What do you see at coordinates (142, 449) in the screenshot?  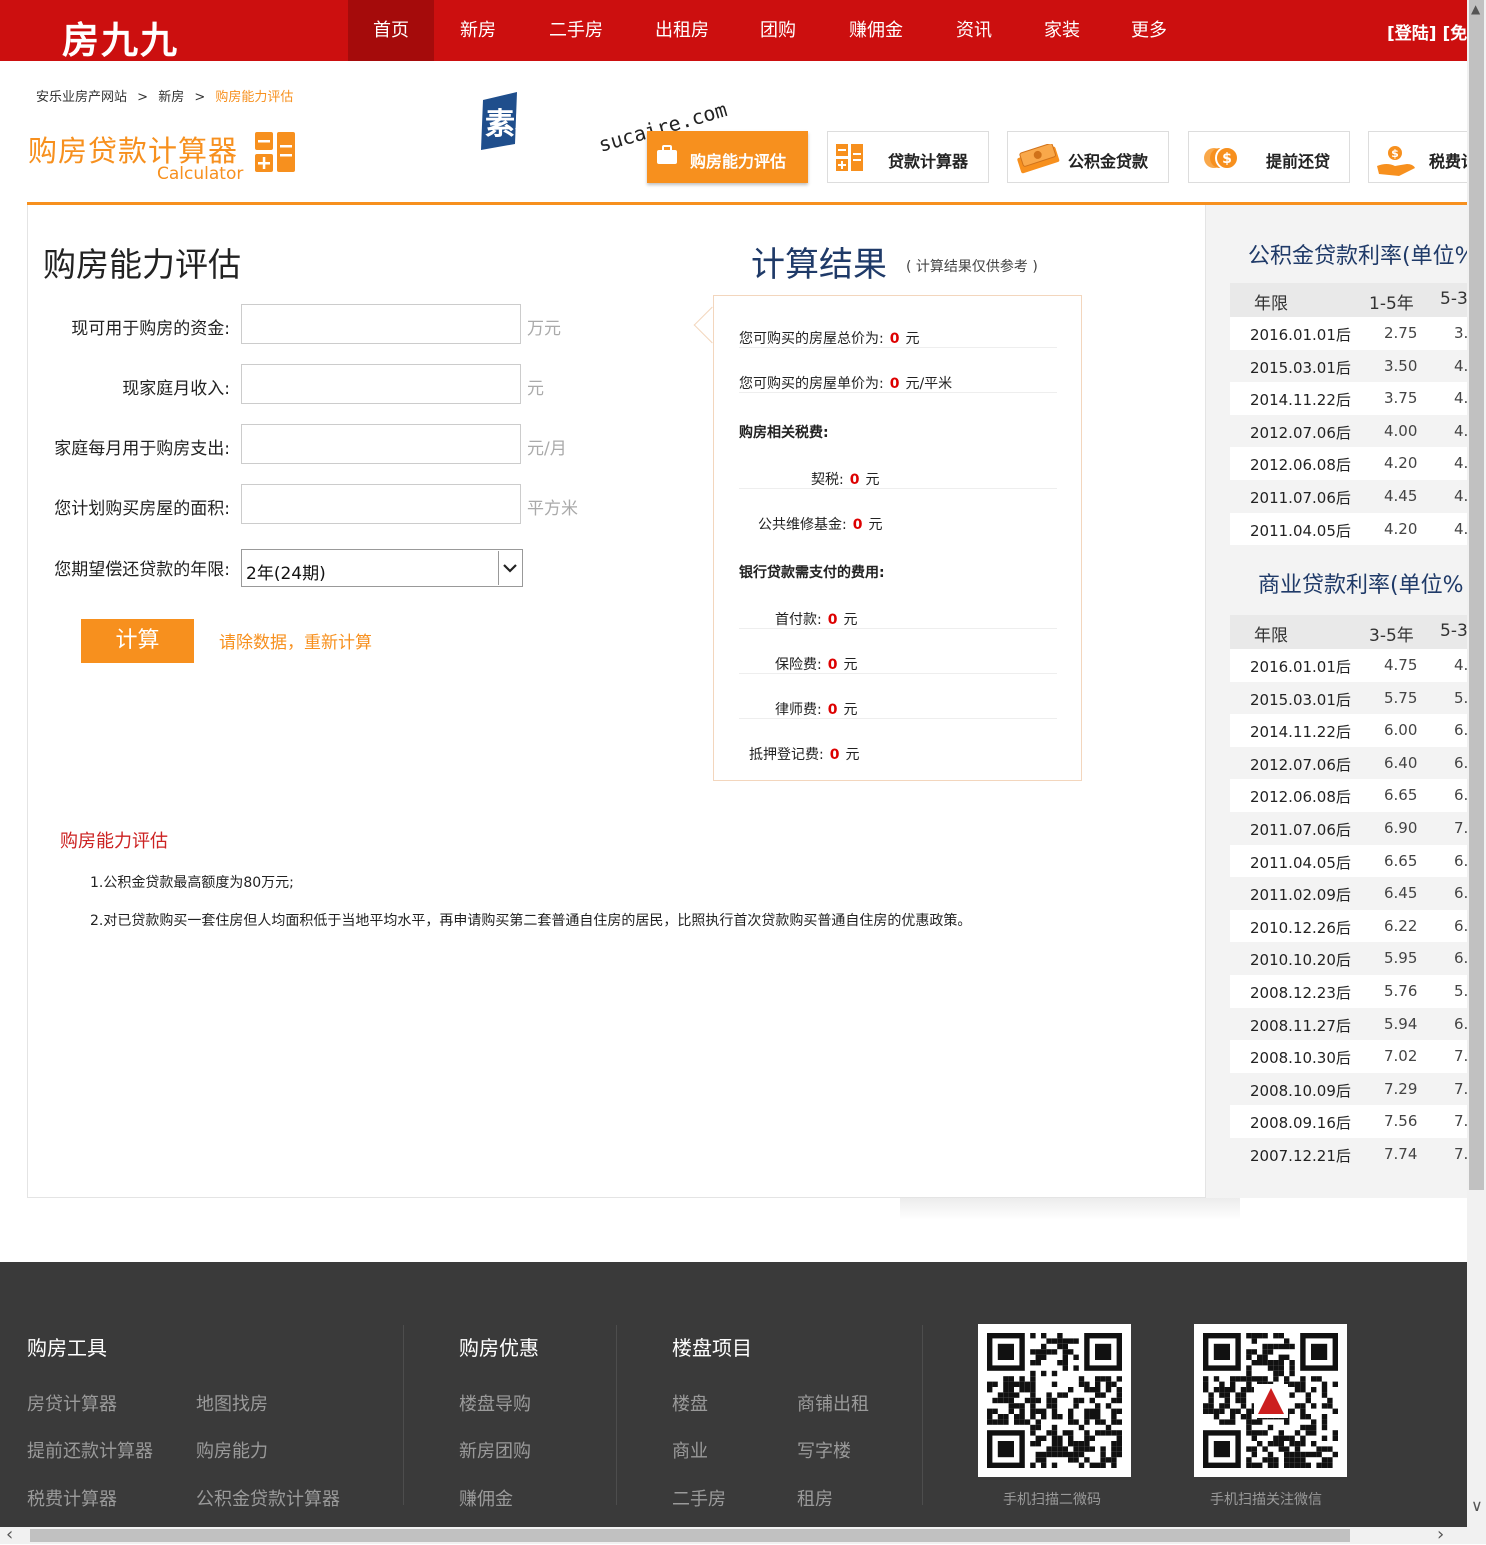 I see `field-label: 家庭每月用于购房支出:` at bounding box center [142, 449].